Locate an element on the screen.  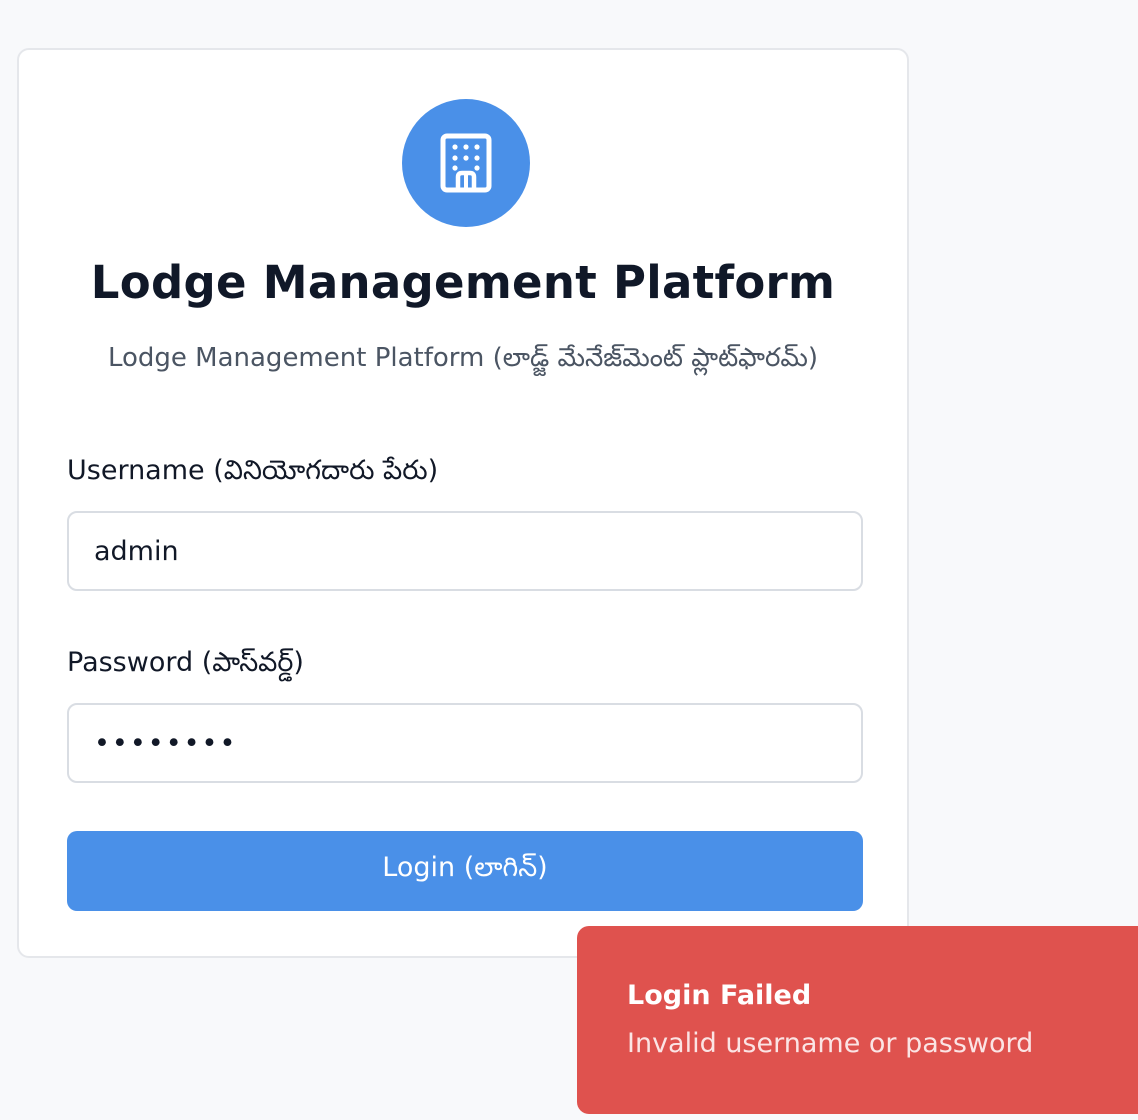
toast-message: Invalid username or password is located at coordinates (830, 1043).